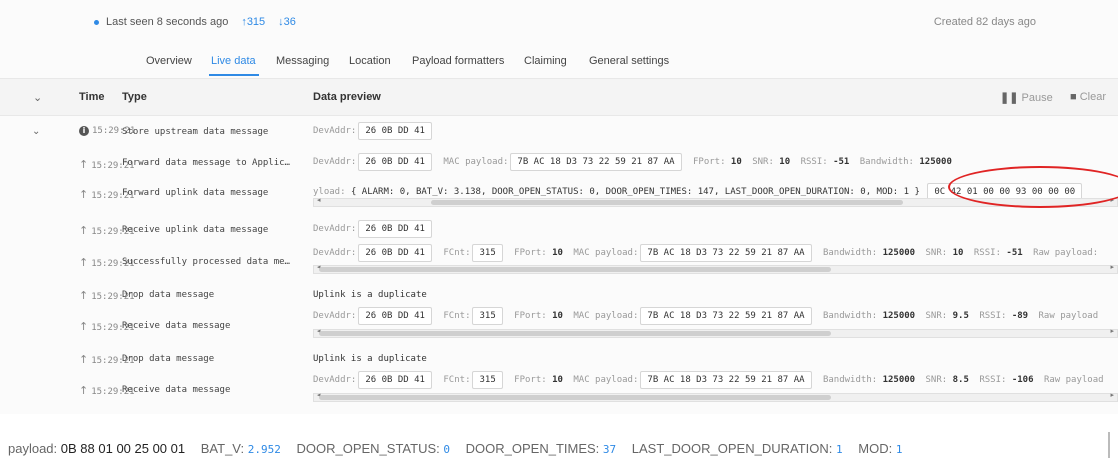 This screenshot has height=464, width=1118. What do you see at coordinates (167, 22) in the screenshot?
I see `last-seen: Last seen 8 seconds ago` at bounding box center [167, 22].